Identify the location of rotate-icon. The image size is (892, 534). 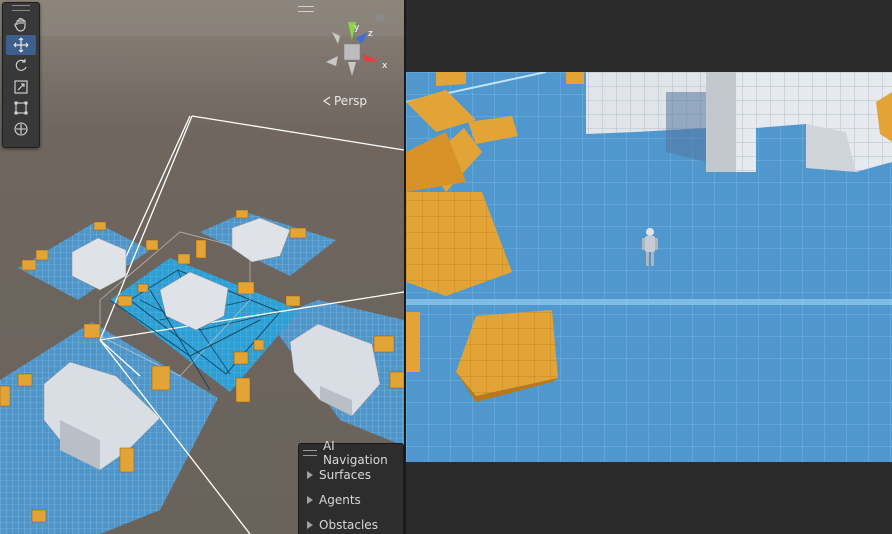
(21, 65).